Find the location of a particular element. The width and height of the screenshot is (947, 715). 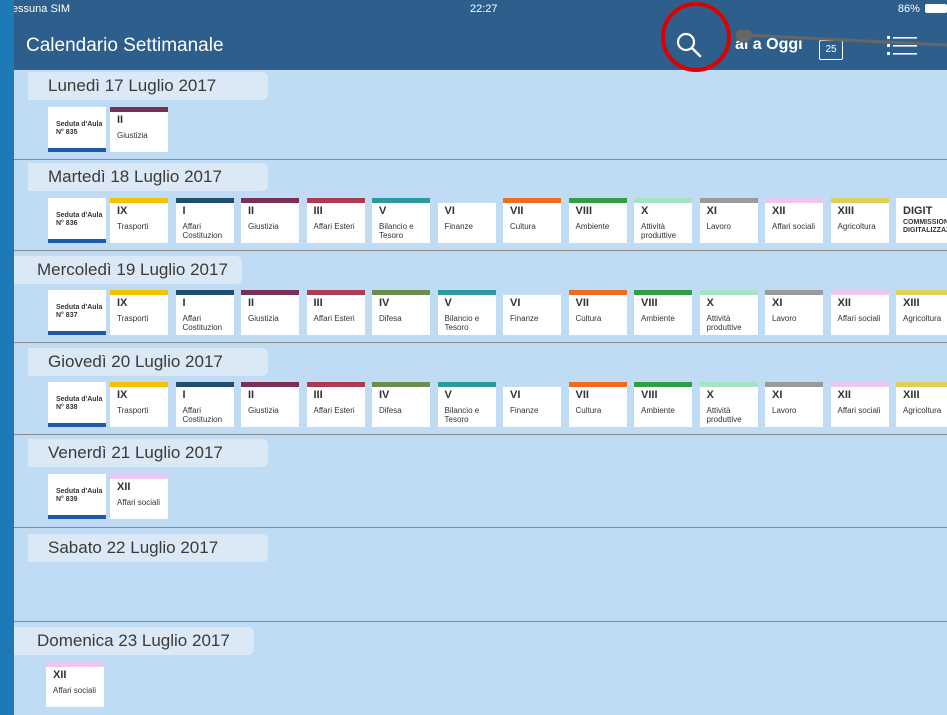

commission-number: VI is located at coordinates (449, 211).